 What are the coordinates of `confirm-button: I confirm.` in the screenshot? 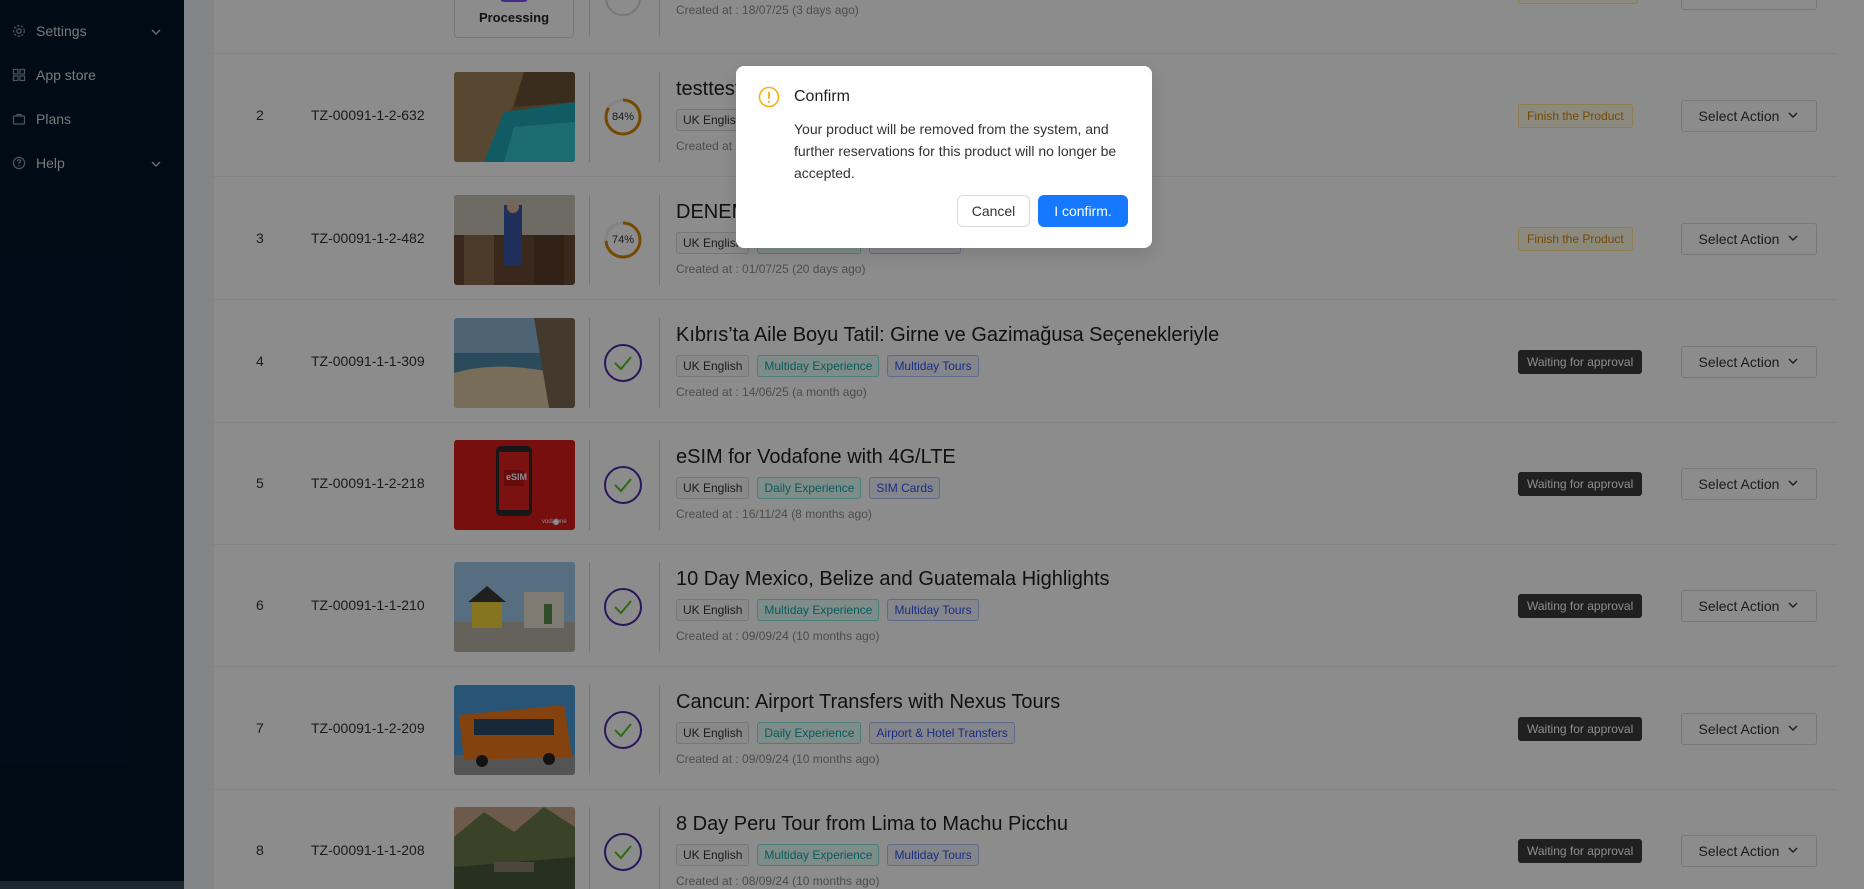 It's located at (1083, 211).